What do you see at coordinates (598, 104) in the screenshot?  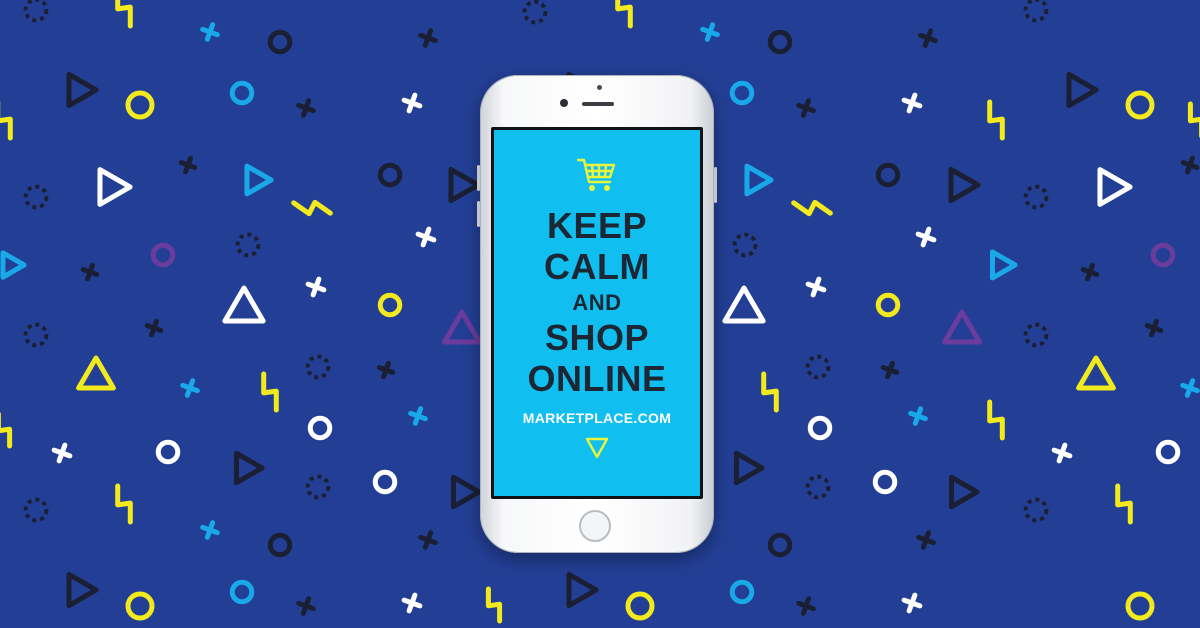 I see `earpiece-speaker` at bounding box center [598, 104].